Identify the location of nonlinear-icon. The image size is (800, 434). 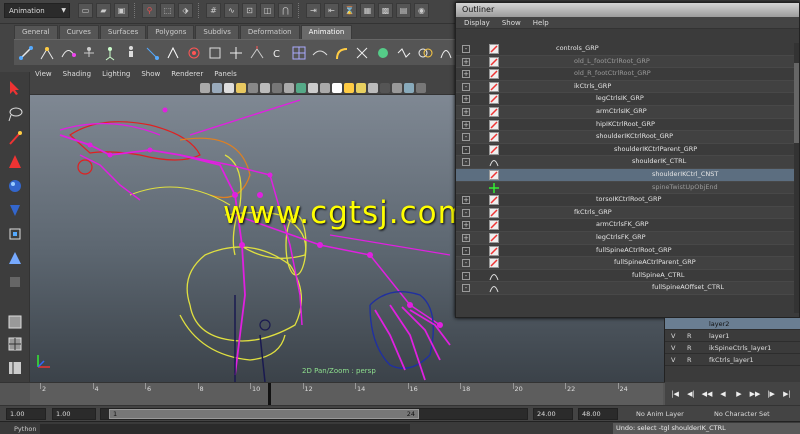
(404, 53).